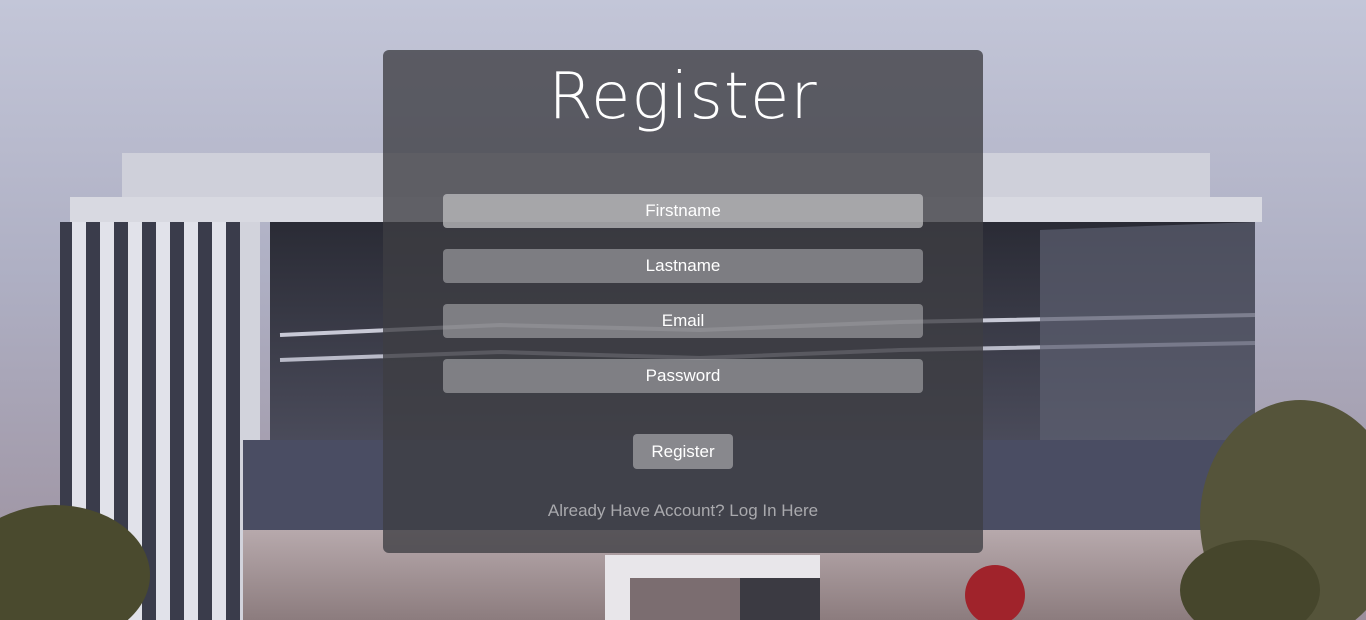  What do you see at coordinates (683, 376) in the screenshot?
I see `password-input` at bounding box center [683, 376].